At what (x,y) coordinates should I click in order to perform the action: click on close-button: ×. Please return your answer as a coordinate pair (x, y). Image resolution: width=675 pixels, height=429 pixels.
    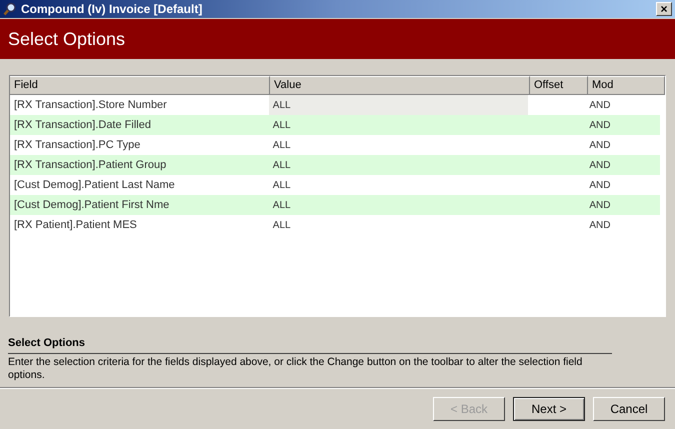
    Looking at the image, I should click on (664, 9).